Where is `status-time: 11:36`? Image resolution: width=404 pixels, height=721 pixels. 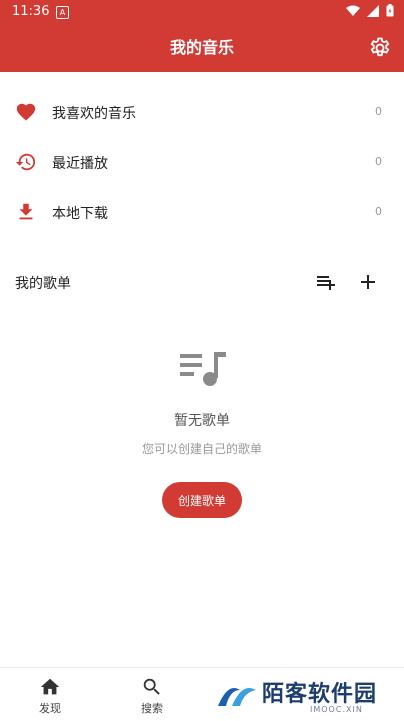 status-time: 11:36 is located at coordinates (31, 11).